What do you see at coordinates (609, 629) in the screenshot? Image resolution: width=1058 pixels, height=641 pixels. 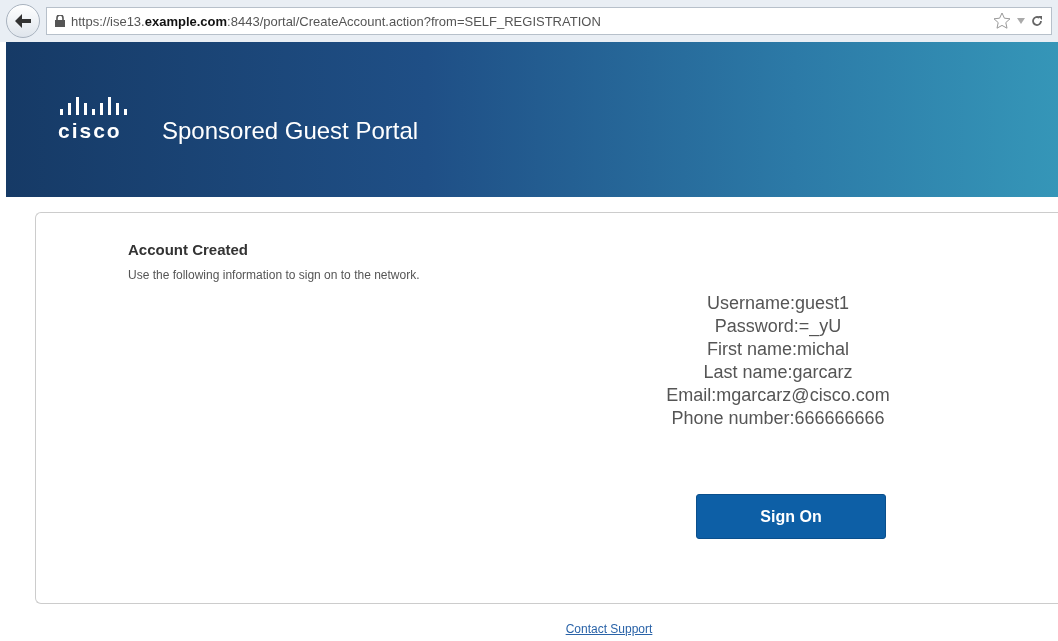 I see `contact-support-link: Contact Support` at bounding box center [609, 629].